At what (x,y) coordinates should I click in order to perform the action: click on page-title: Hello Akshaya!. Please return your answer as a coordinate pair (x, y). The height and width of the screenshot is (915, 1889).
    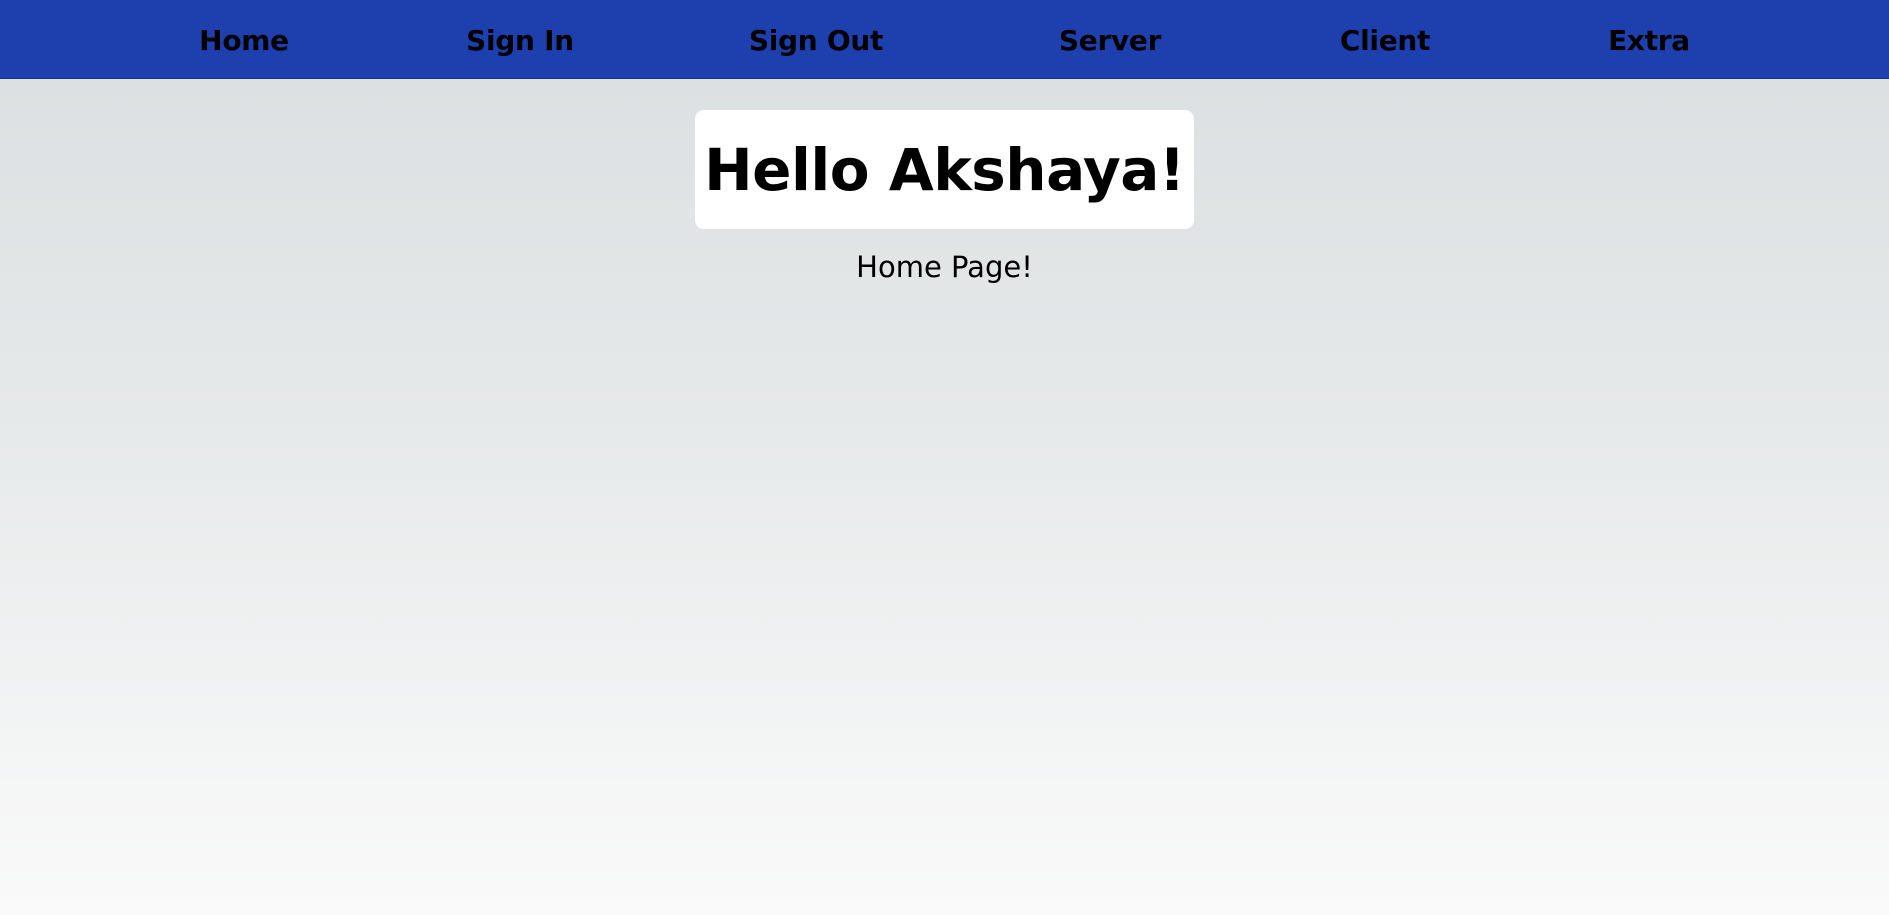
    Looking at the image, I should click on (944, 169).